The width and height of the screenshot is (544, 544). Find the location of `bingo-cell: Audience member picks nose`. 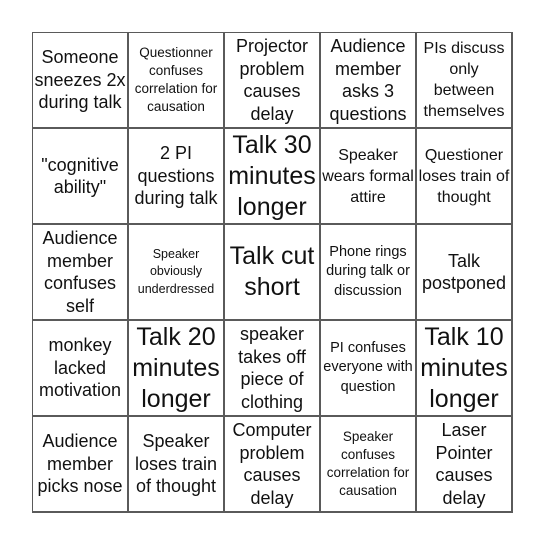

bingo-cell: Audience member picks nose is located at coordinates (81, 465).